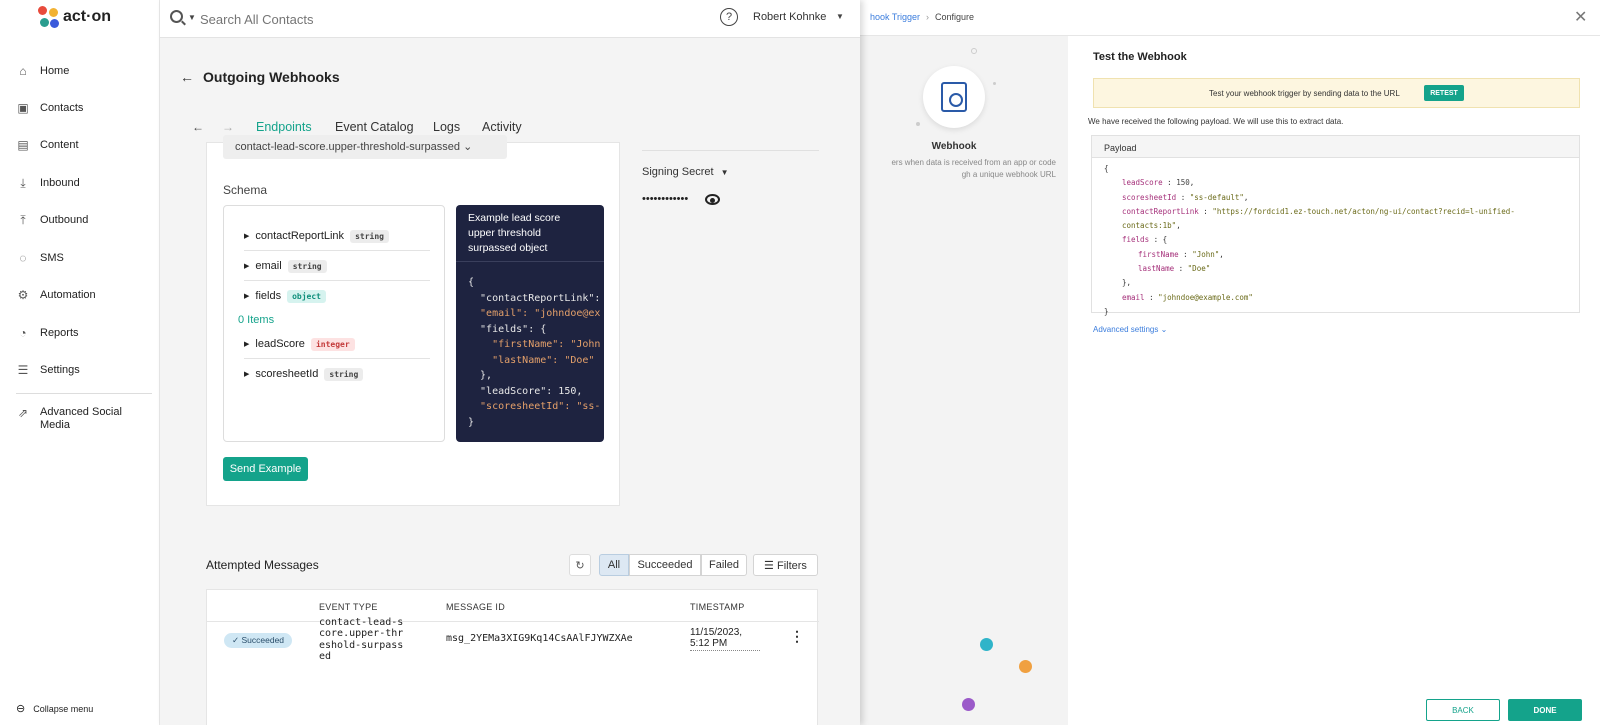 The width and height of the screenshot is (1600, 725). Describe the element at coordinates (60, 370) in the screenshot. I see `sidebar-item-label: Settings` at that location.